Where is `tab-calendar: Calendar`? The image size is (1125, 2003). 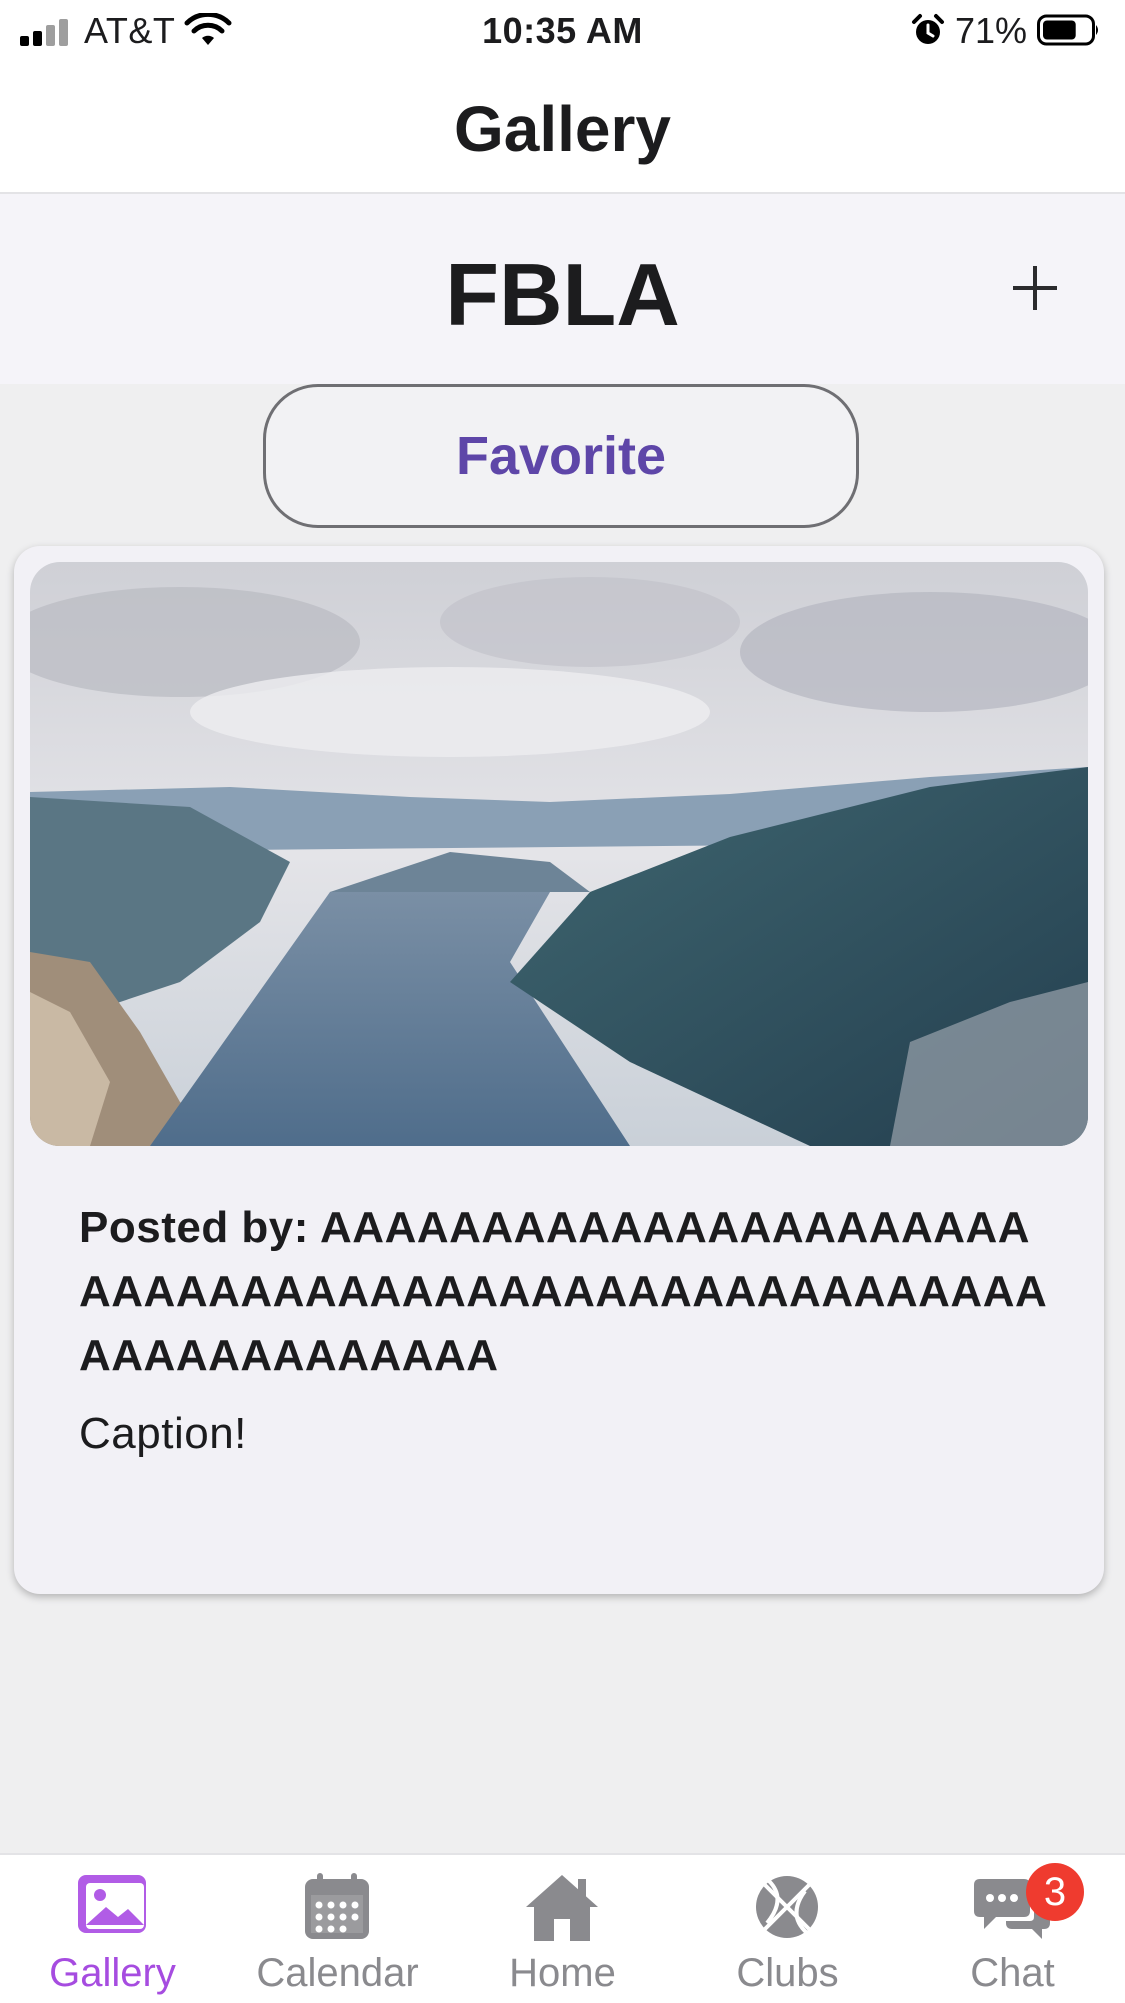
tab-calendar: Calendar is located at coordinates (337, 1929).